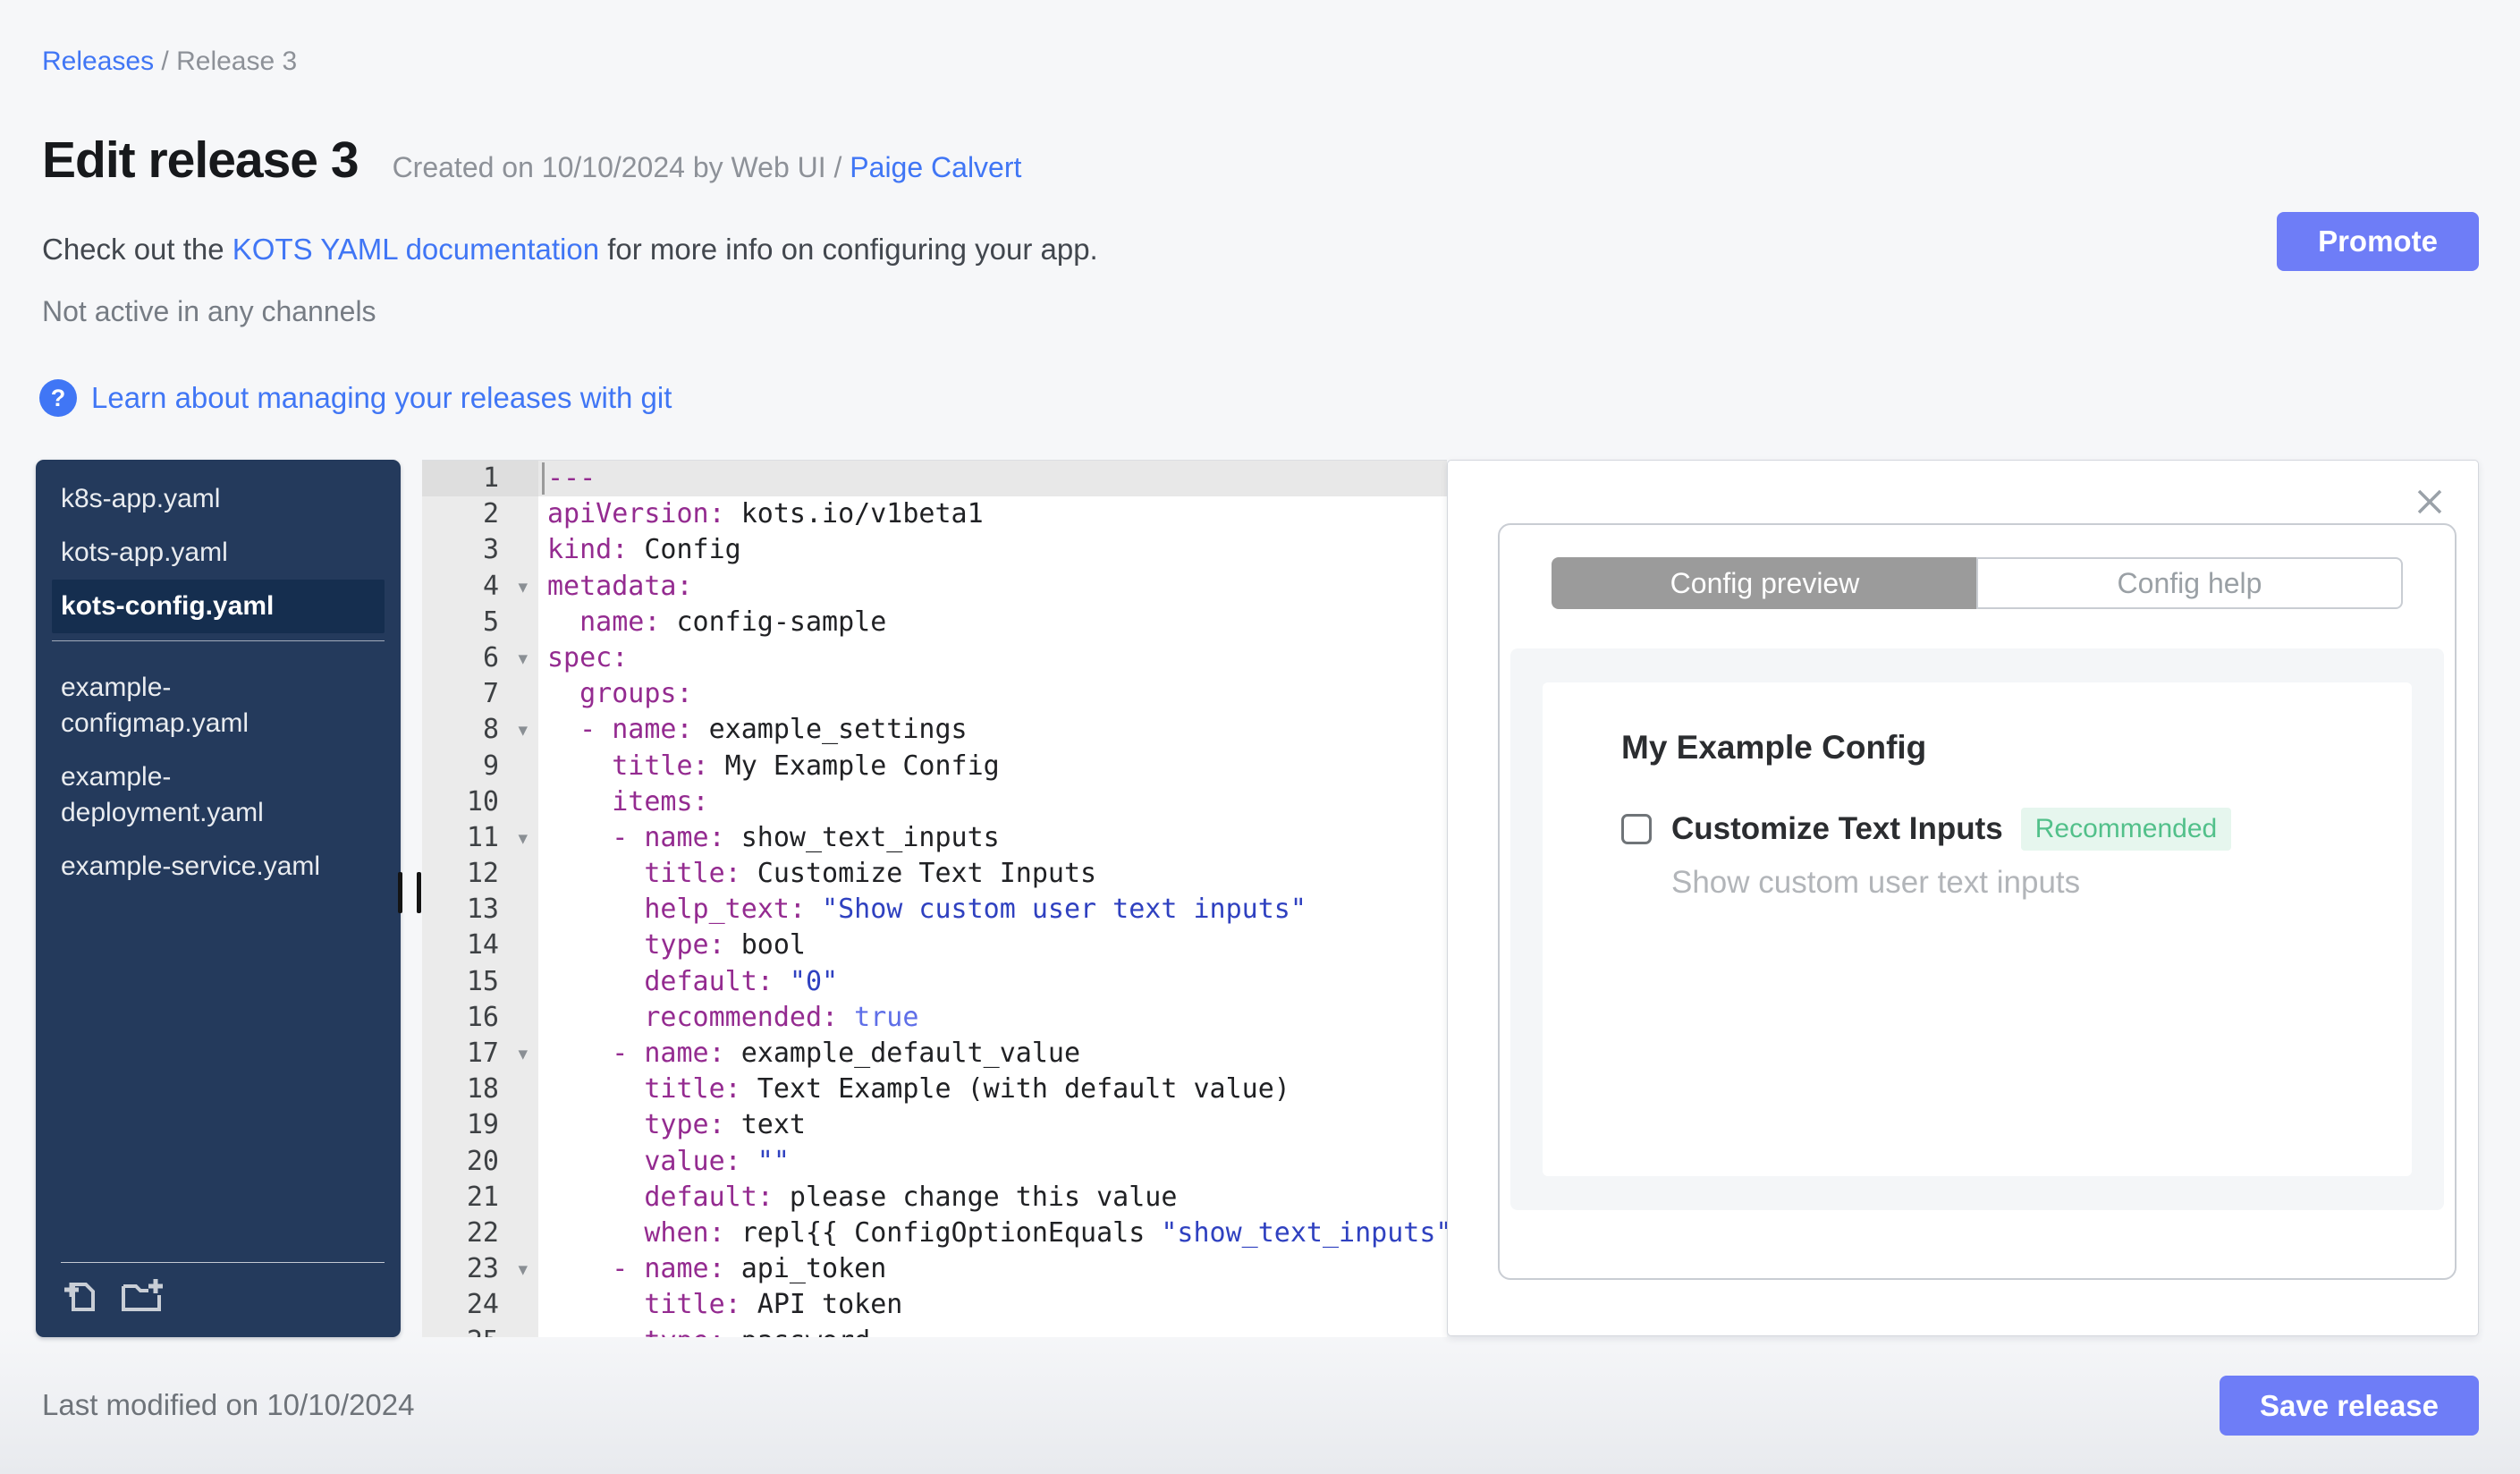 This screenshot has height=1474, width=2520. What do you see at coordinates (482, 910) in the screenshot?
I see `line-number-13: 13` at bounding box center [482, 910].